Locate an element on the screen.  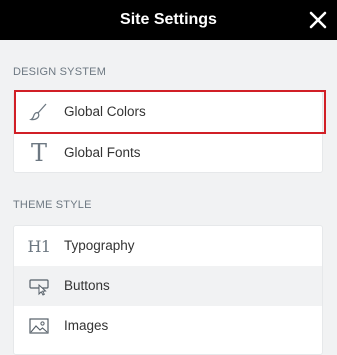
images-item: Images is located at coordinates (168, 326).